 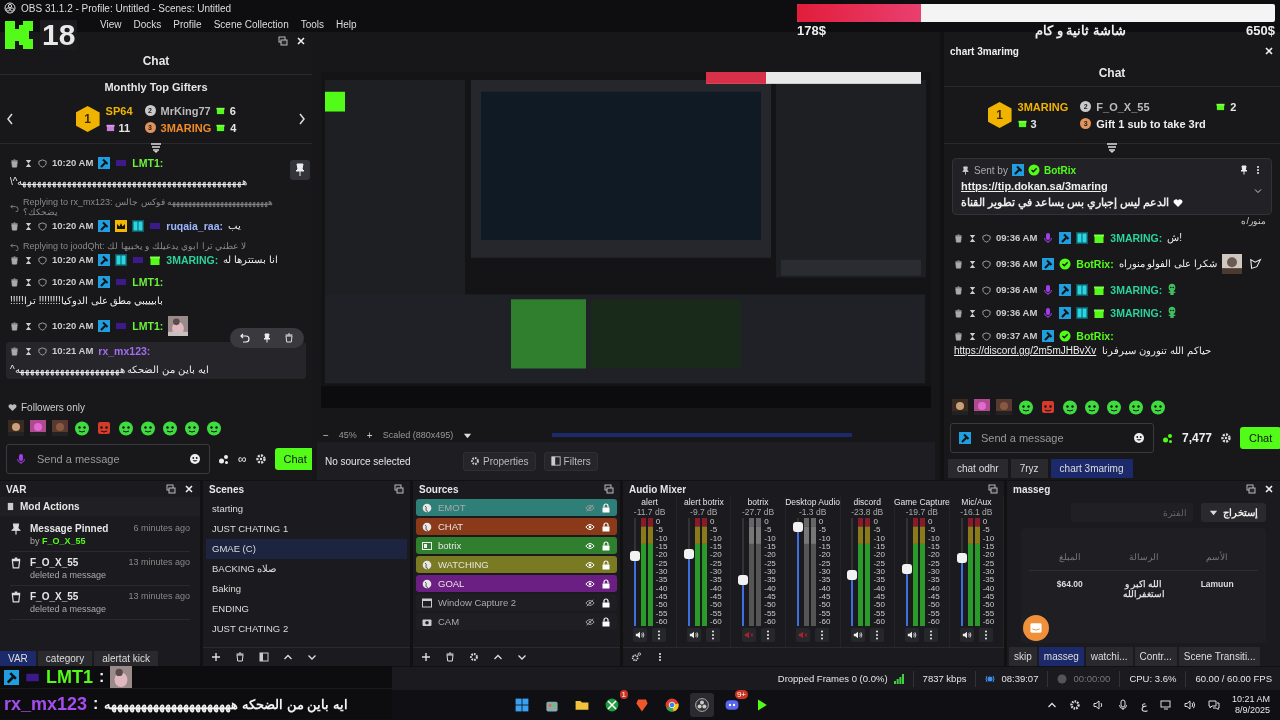 I want to click on menu-item: Docks, so click(x=147, y=24).